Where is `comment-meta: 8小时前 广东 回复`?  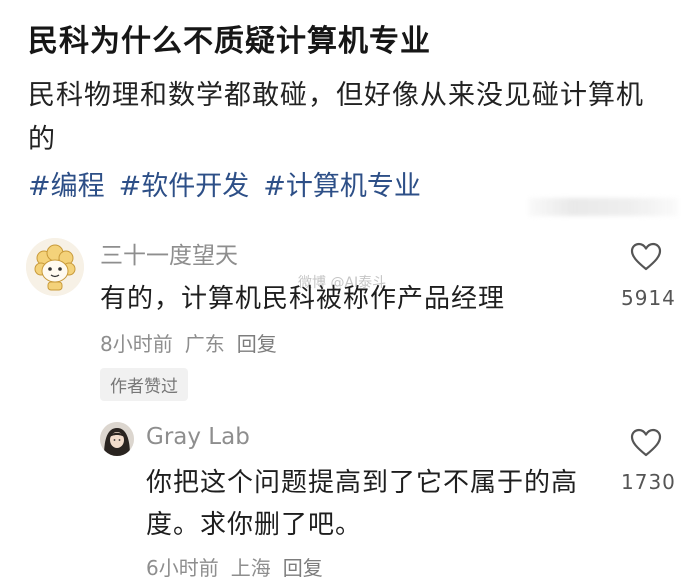 comment-meta: 8小时前 广东 回复 is located at coordinates (188, 342).